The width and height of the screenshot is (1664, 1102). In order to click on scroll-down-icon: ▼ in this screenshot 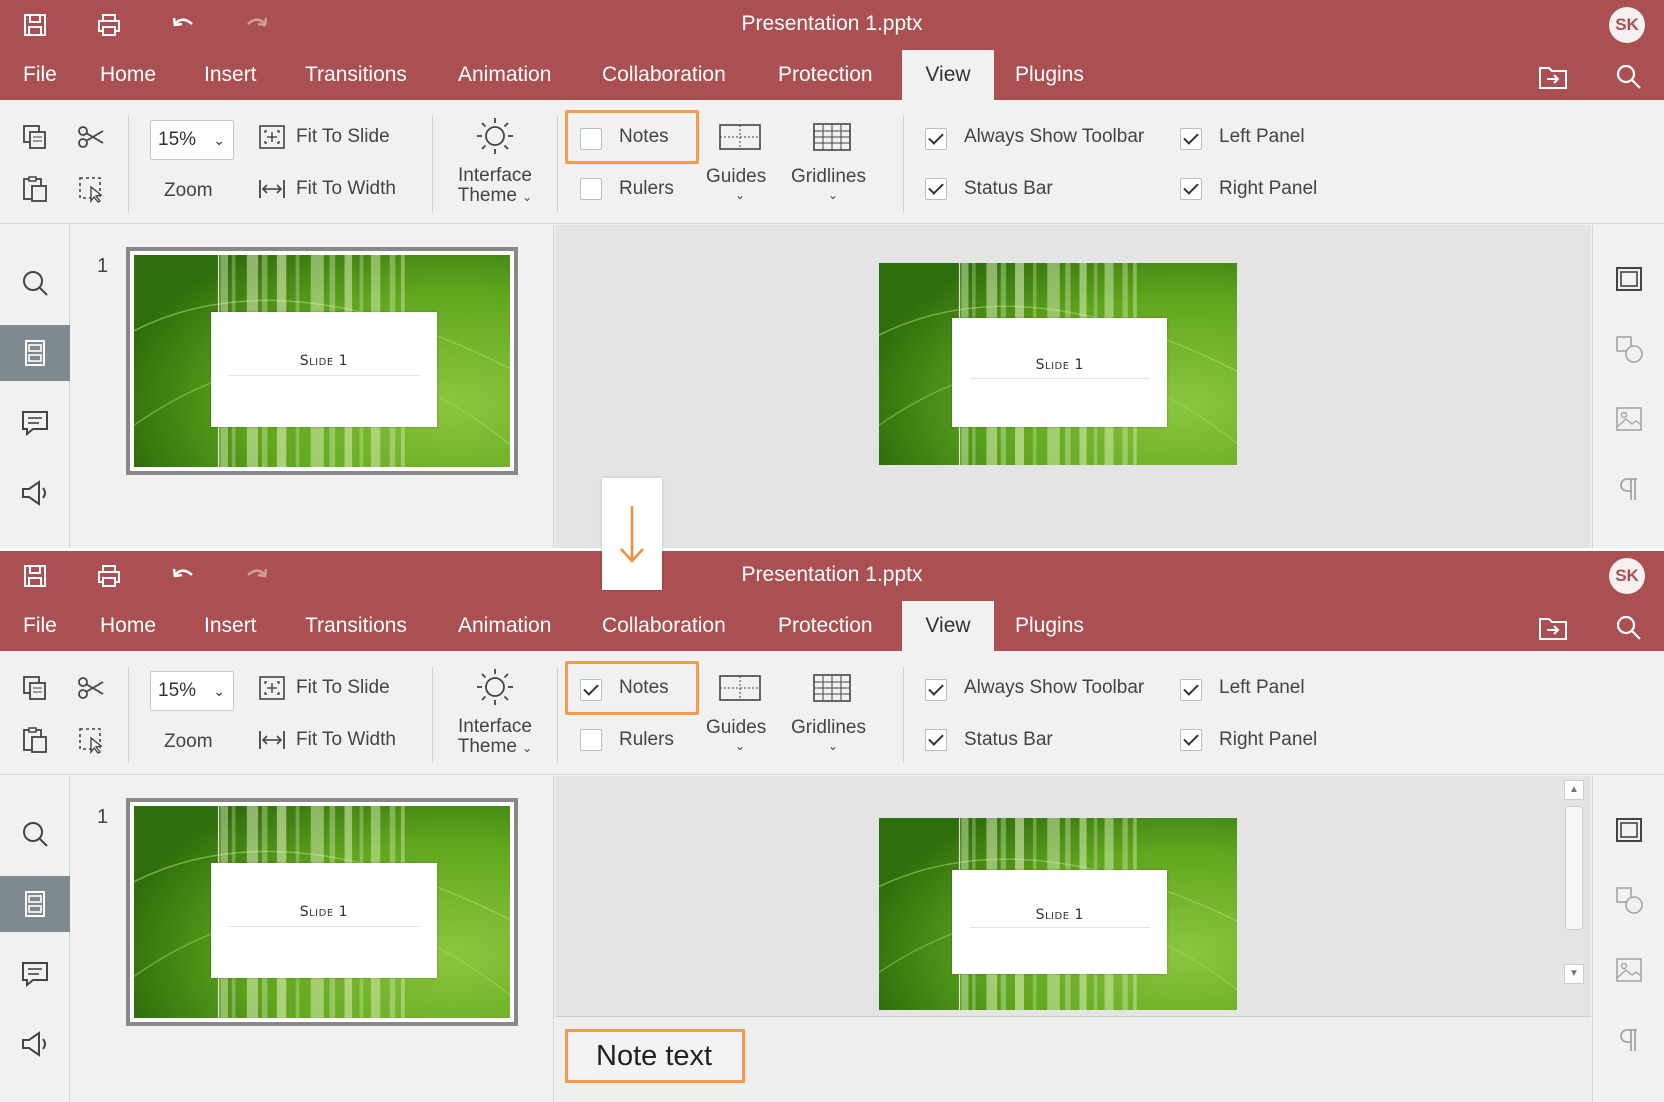, I will do `click(1574, 974)`.